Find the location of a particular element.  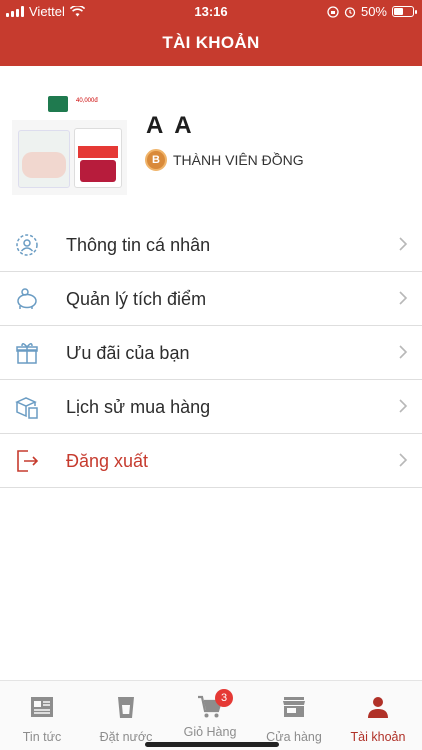

top-bar: Viettel 13:16 50% TÀI KHOẢN is located at coordinates (211, 33).